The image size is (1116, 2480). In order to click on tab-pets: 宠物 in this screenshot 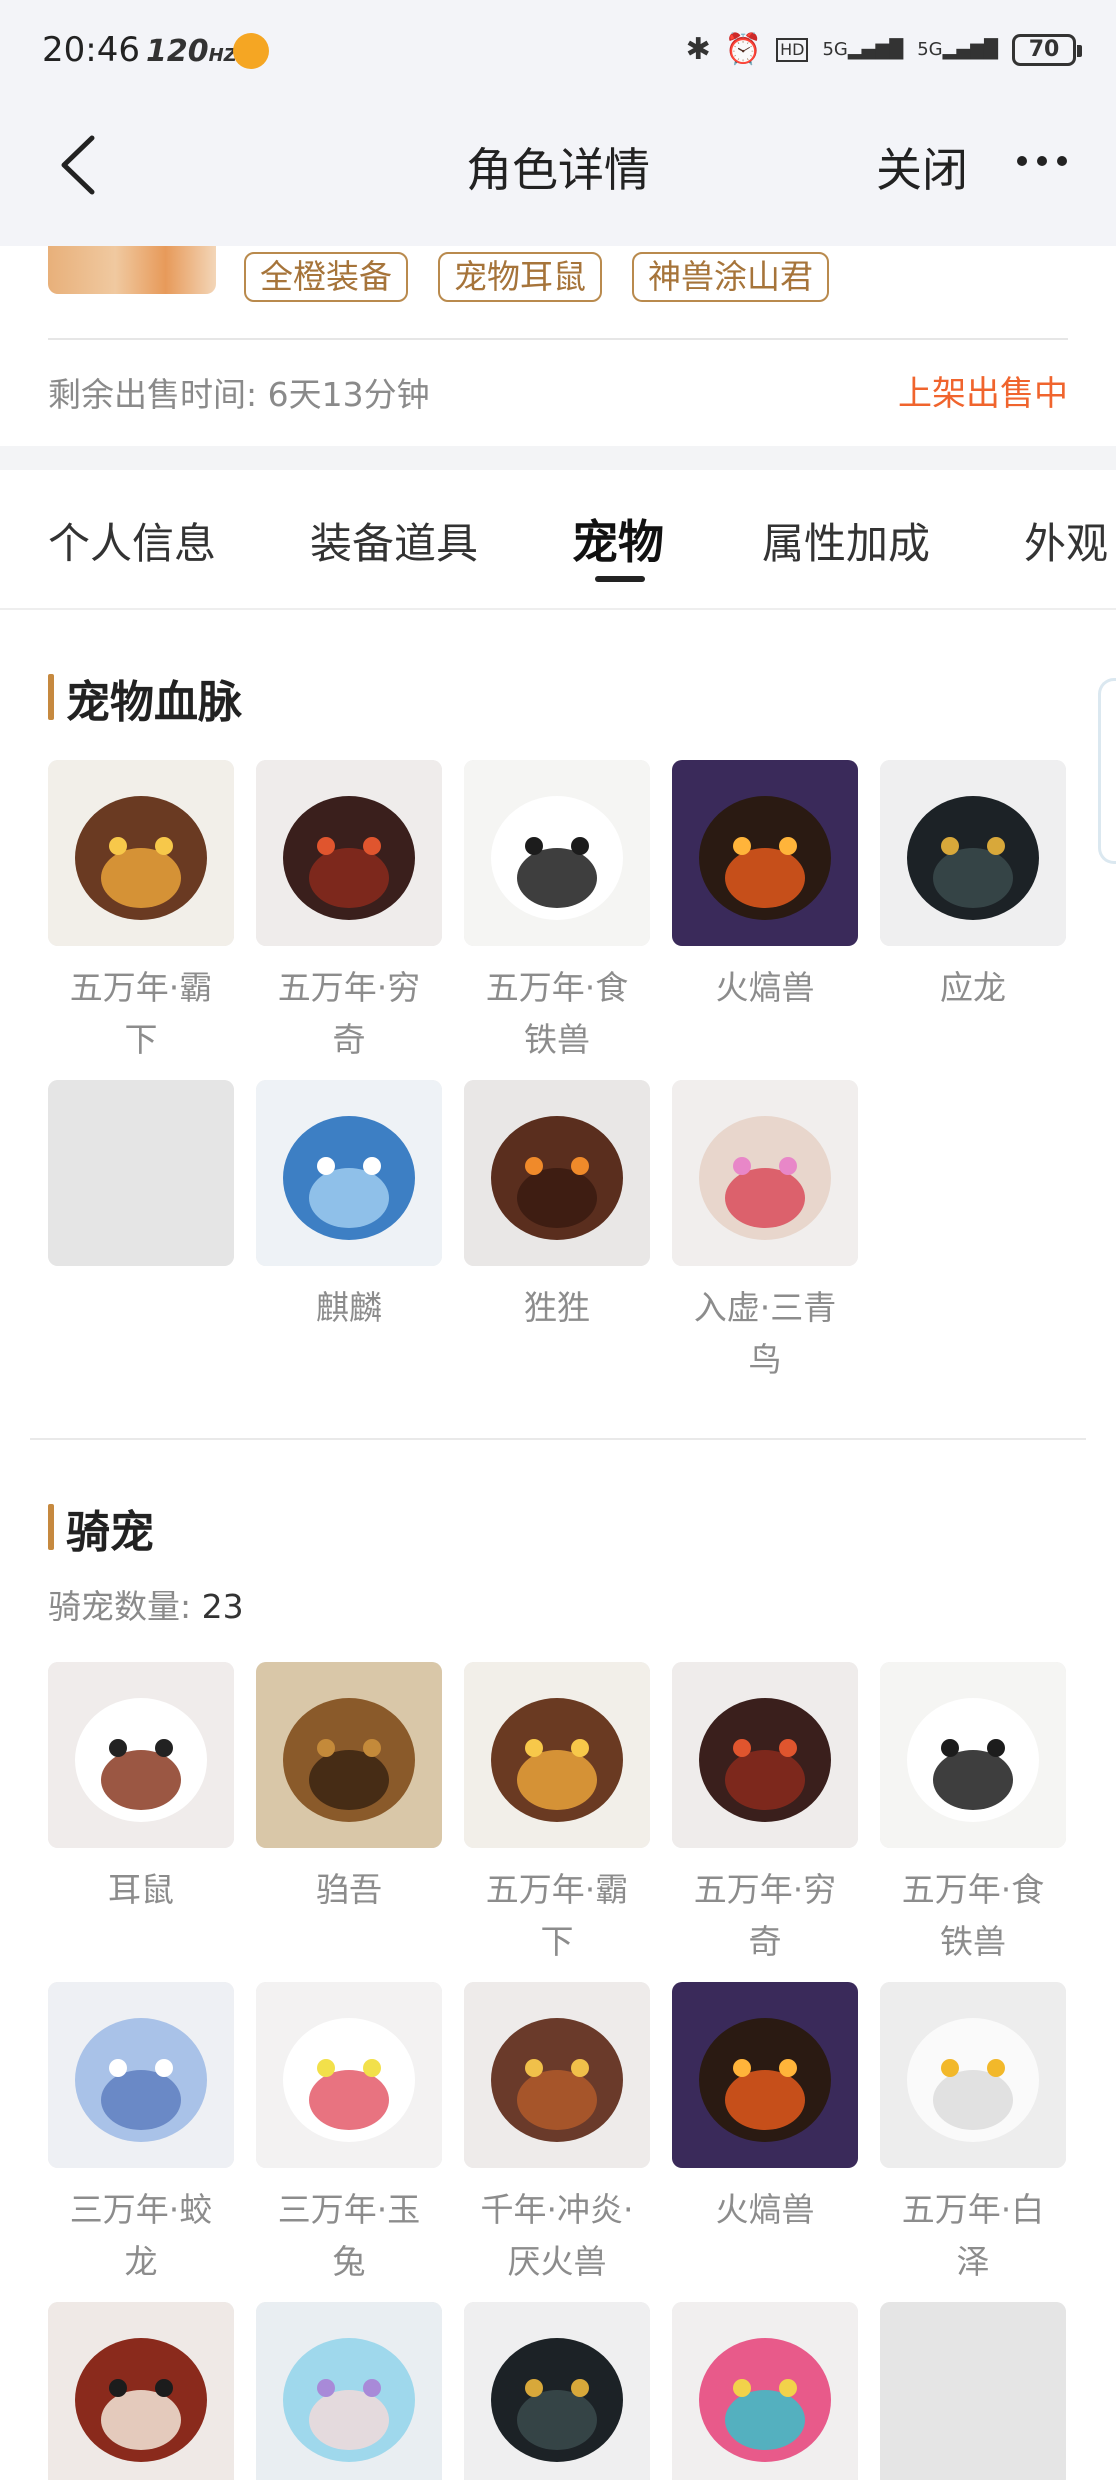, I will do `click(618, 539)`.